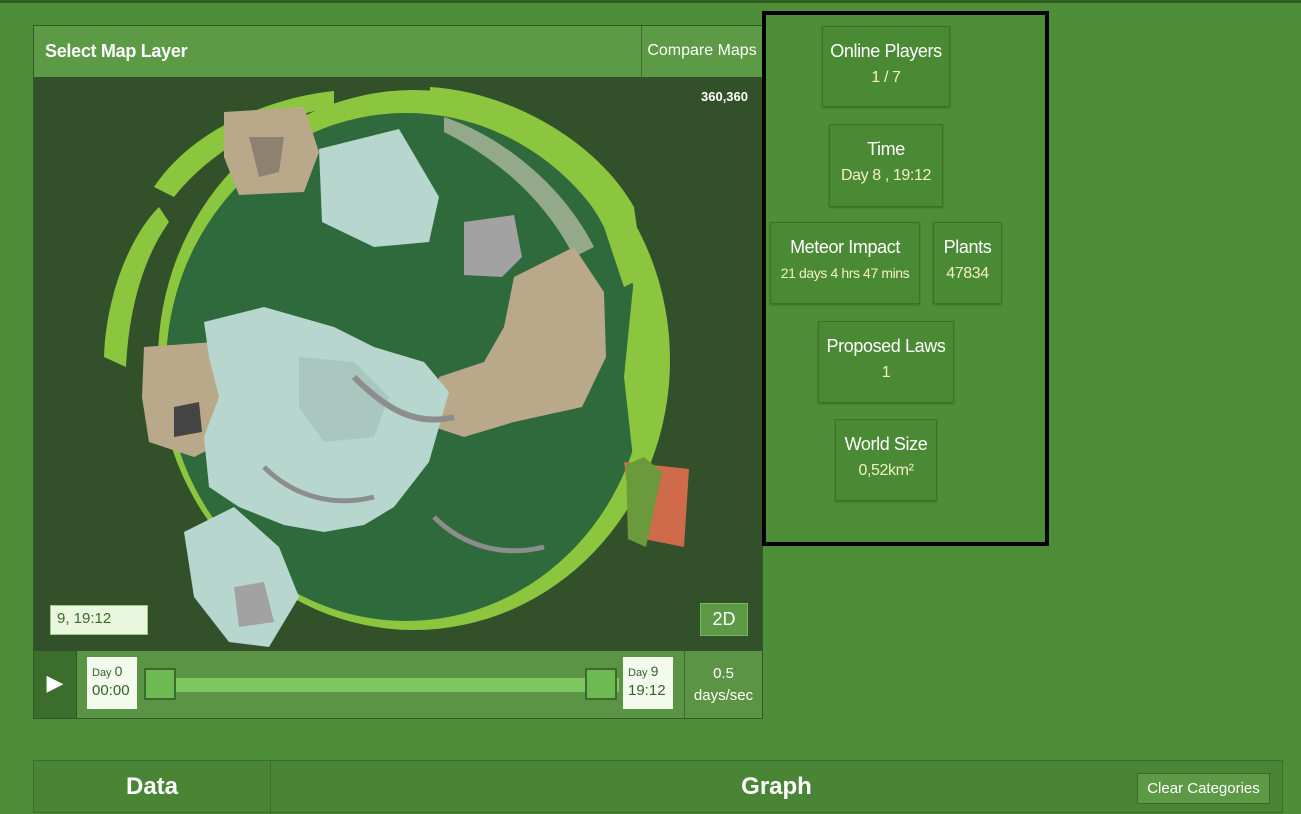 The width and height of the screenshot is (1301, 814). I want to click on online-players-label: Online Players, so click(886, 51).